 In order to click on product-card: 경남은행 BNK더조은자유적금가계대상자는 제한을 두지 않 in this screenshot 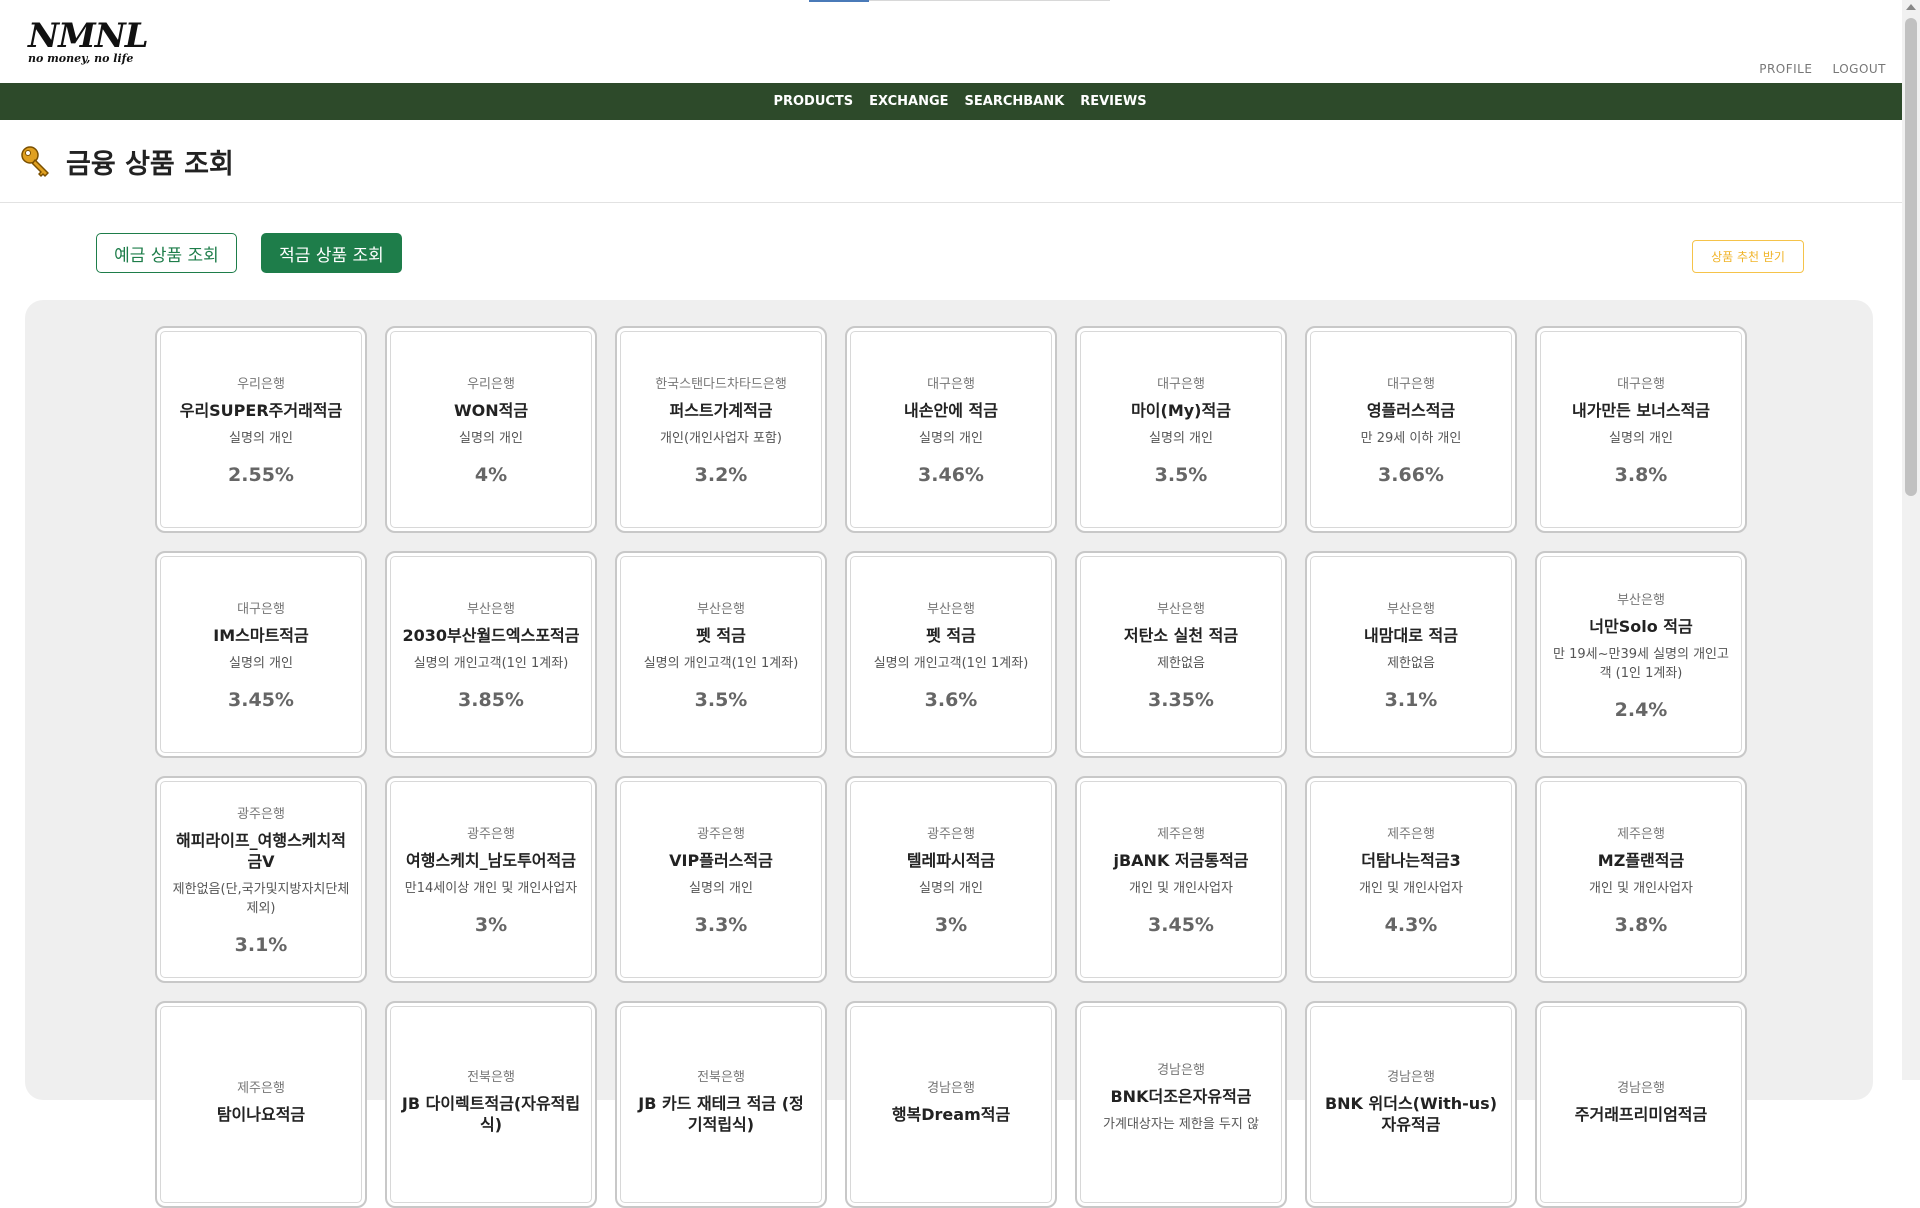, I will do `click(1181, 1104)`.